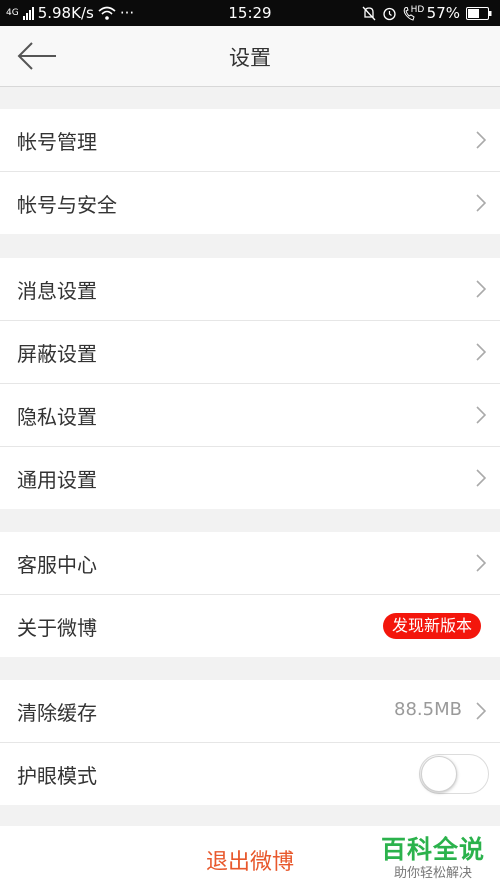  Describe the element at coordinates (250, 140) in the screenshot. I see `account-management-item: 帐号管理` at that location.